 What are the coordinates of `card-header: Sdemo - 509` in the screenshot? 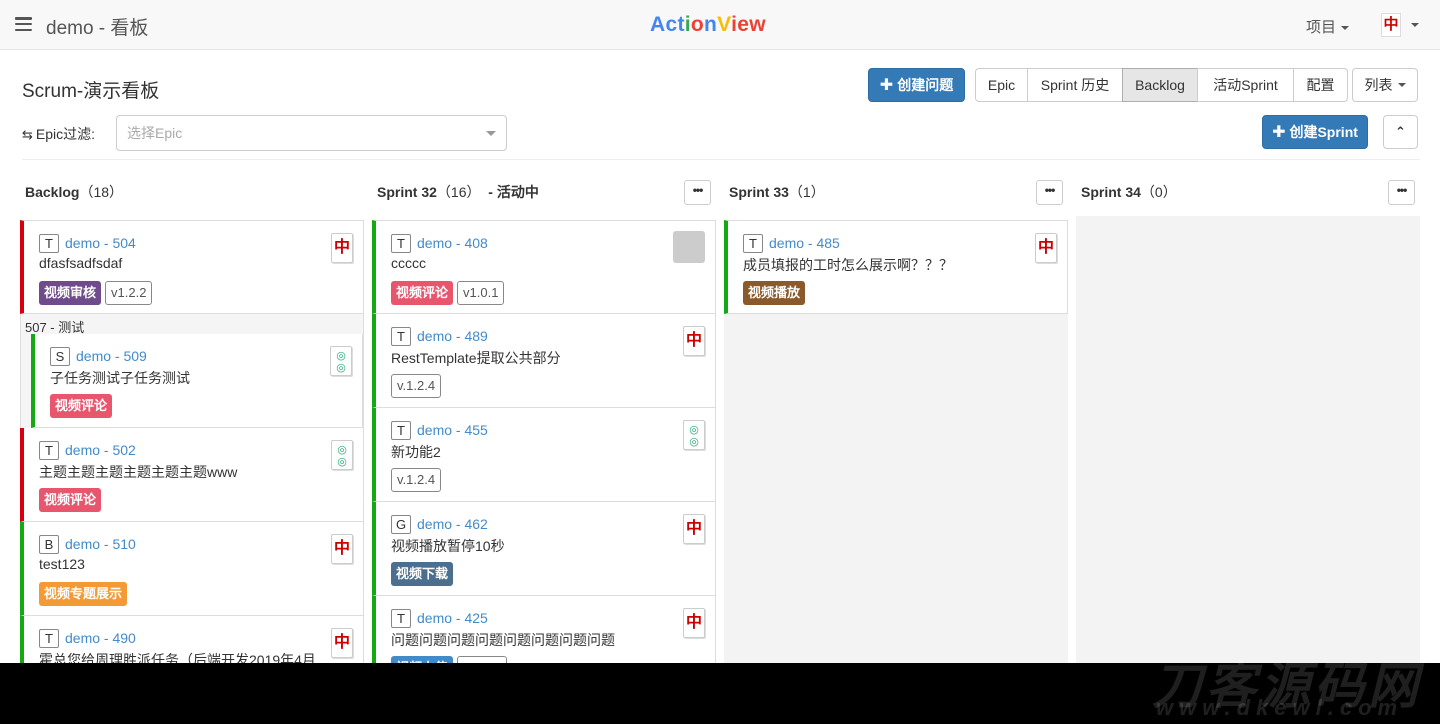 It's located at (206, 356).